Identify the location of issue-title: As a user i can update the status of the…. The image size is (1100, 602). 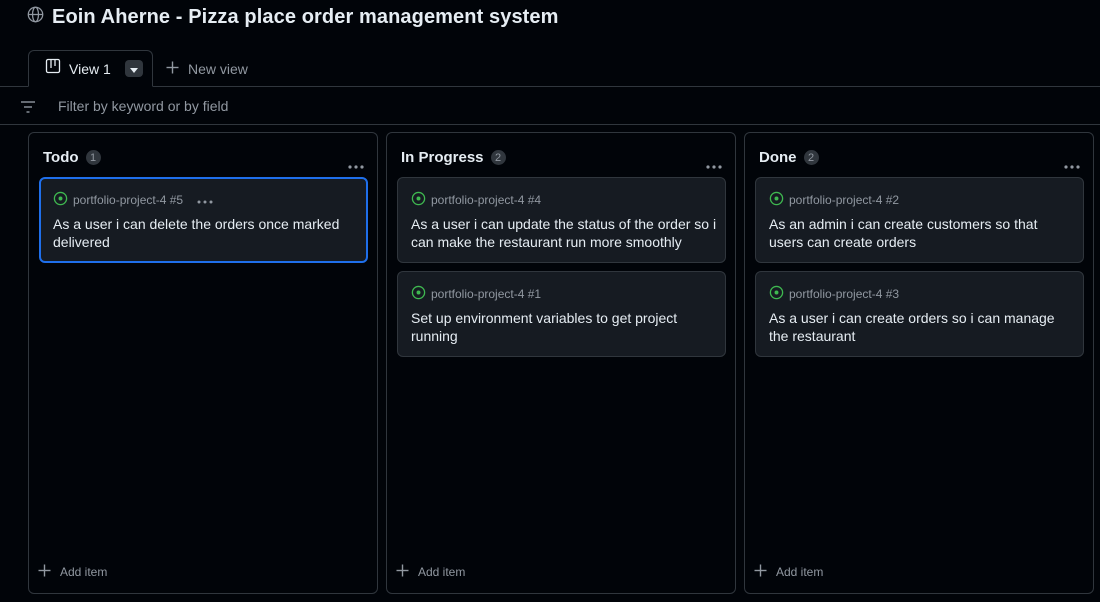
(564, 233).